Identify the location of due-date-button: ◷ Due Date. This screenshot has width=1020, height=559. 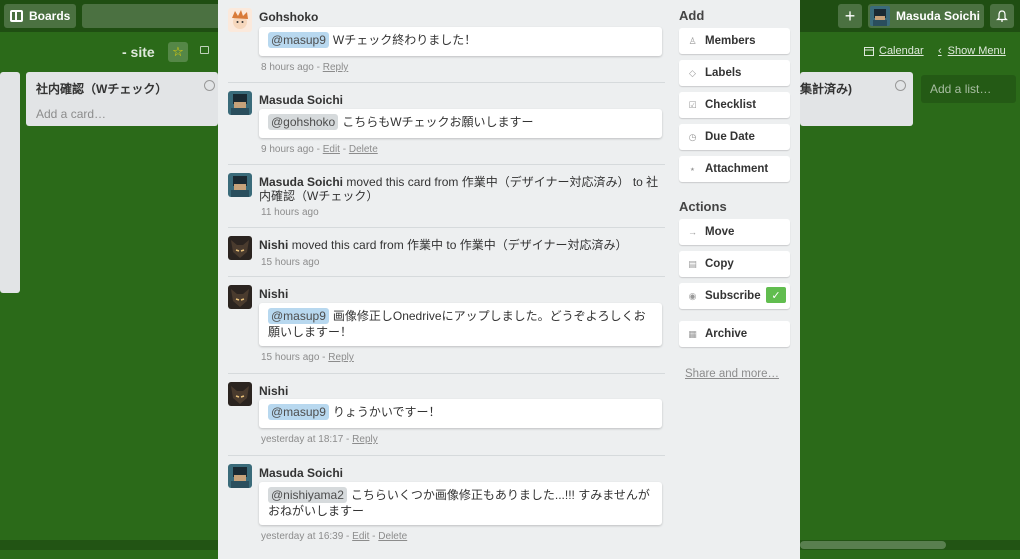
(734, 137).